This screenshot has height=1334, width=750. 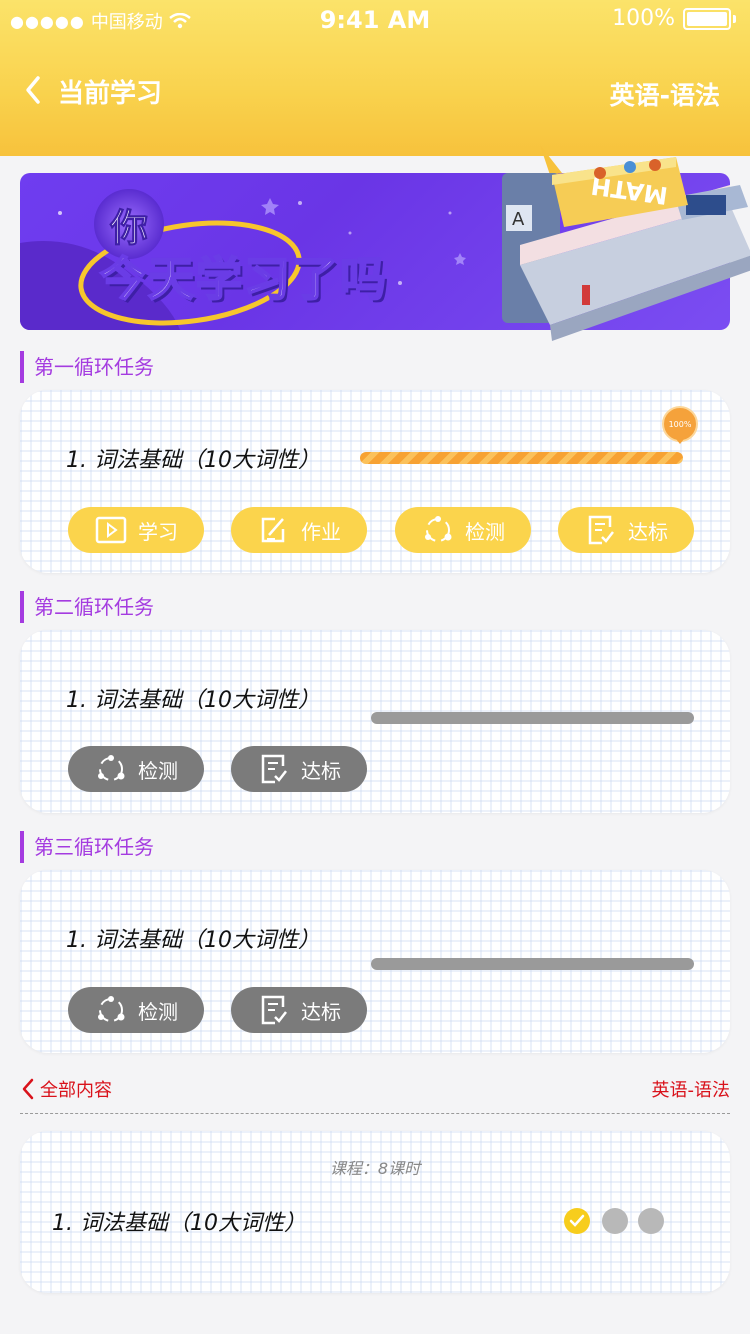 What do you see at coordinates (577, 1221) in the screenshot?
I see `status-done-icon` at bounding box center [577, 1221].